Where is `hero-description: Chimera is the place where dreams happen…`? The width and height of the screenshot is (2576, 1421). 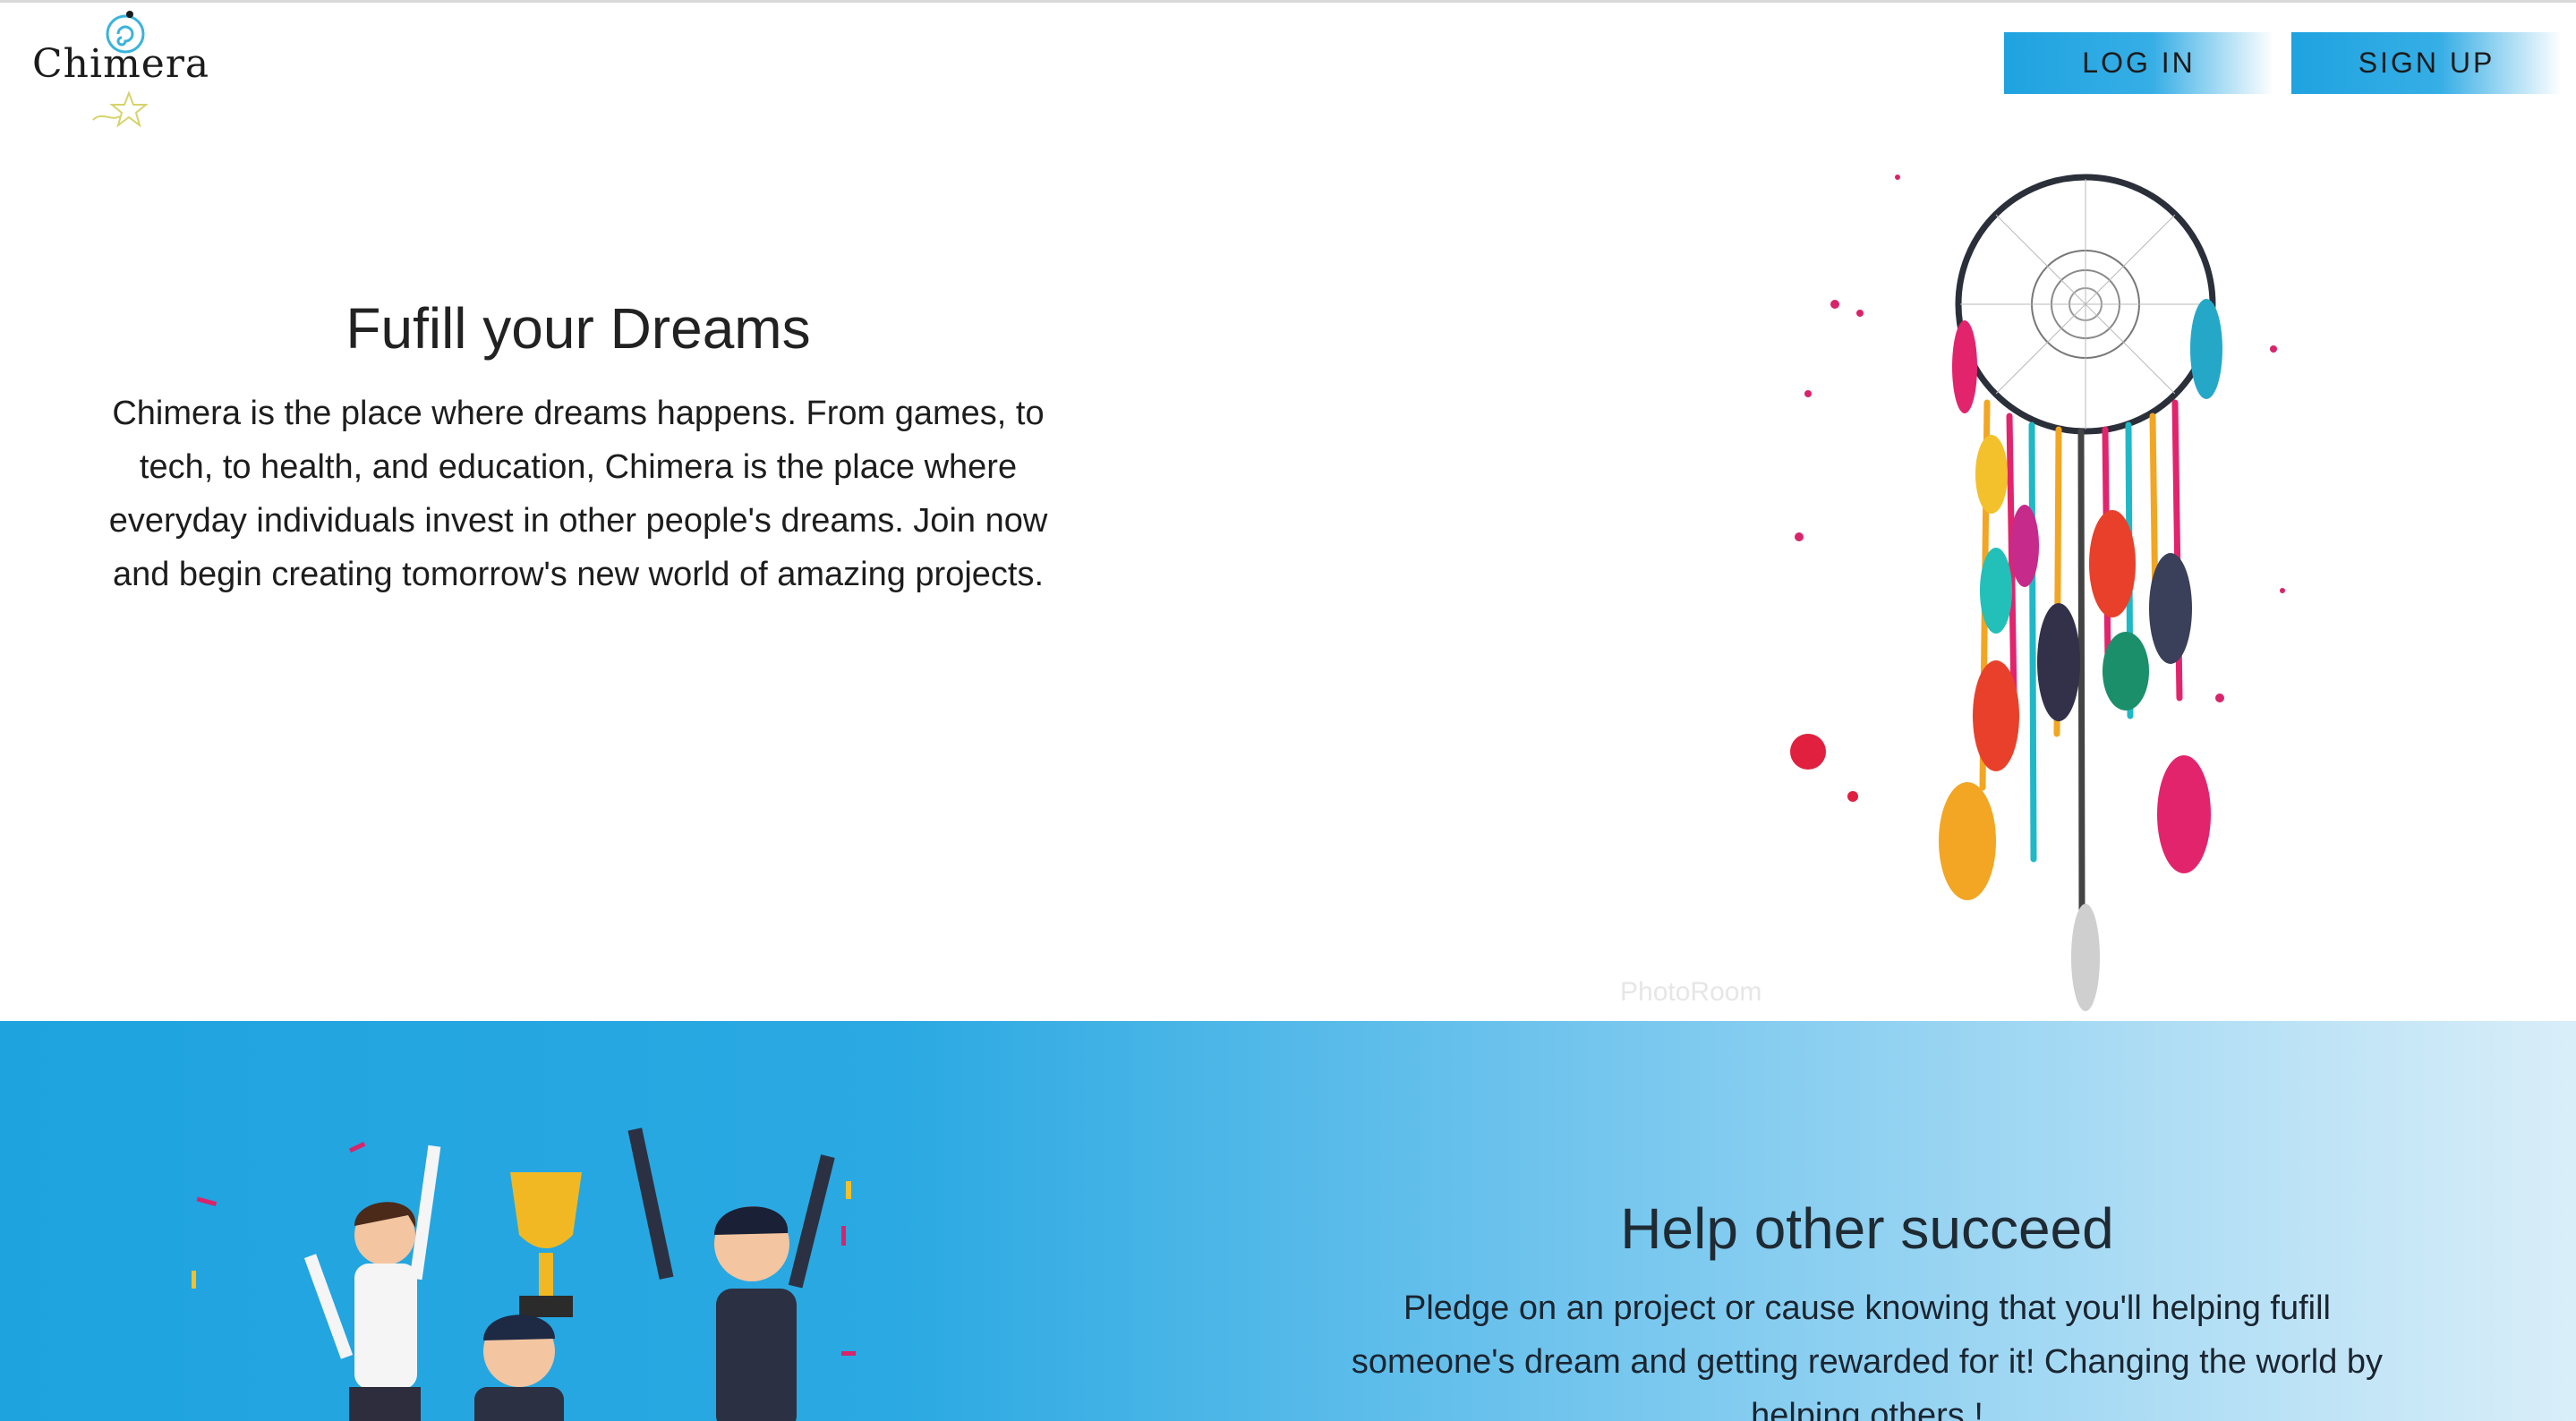
hero-description: Chimera is the place where dreams happen… is located at coordinates (578, 494).